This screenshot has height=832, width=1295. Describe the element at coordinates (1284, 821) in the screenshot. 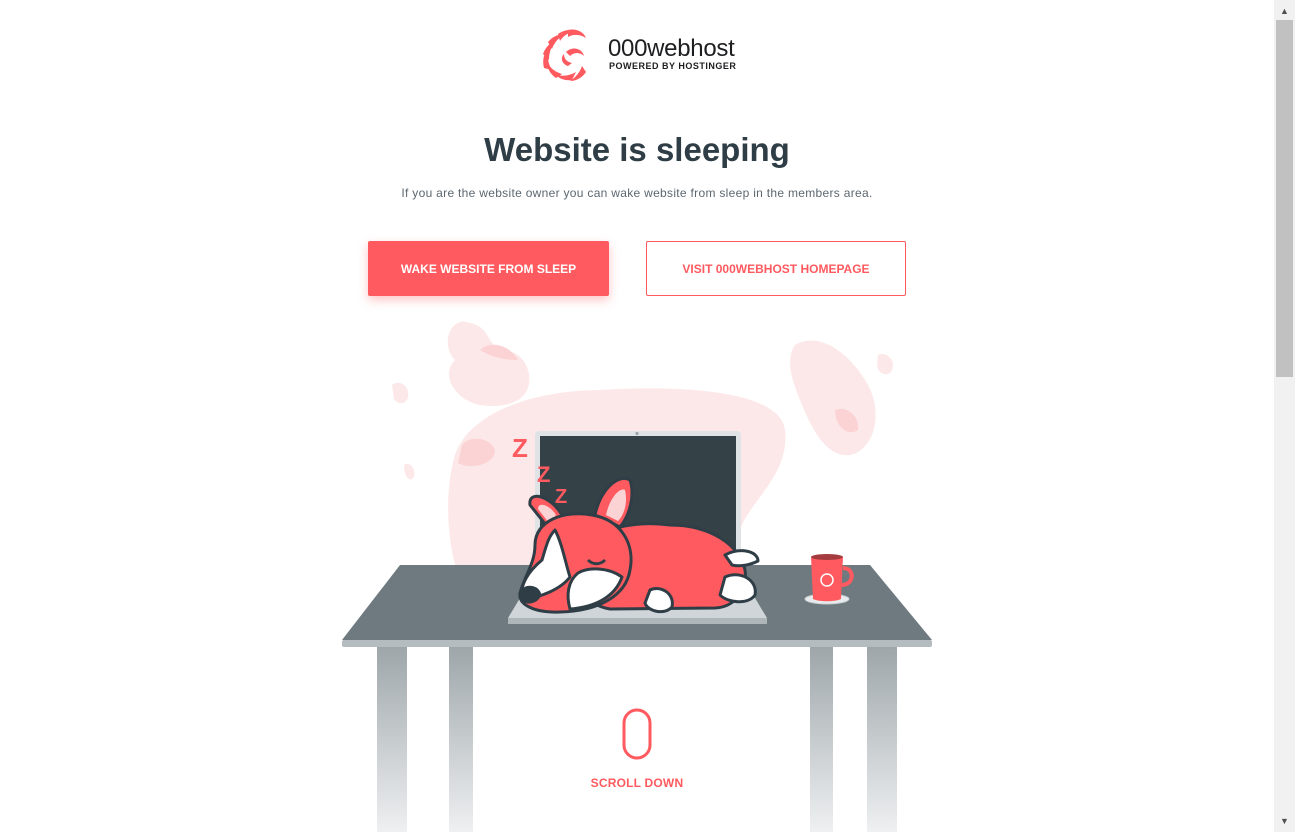

I see `scroll-down-arrow-icon: ▼` at that location.